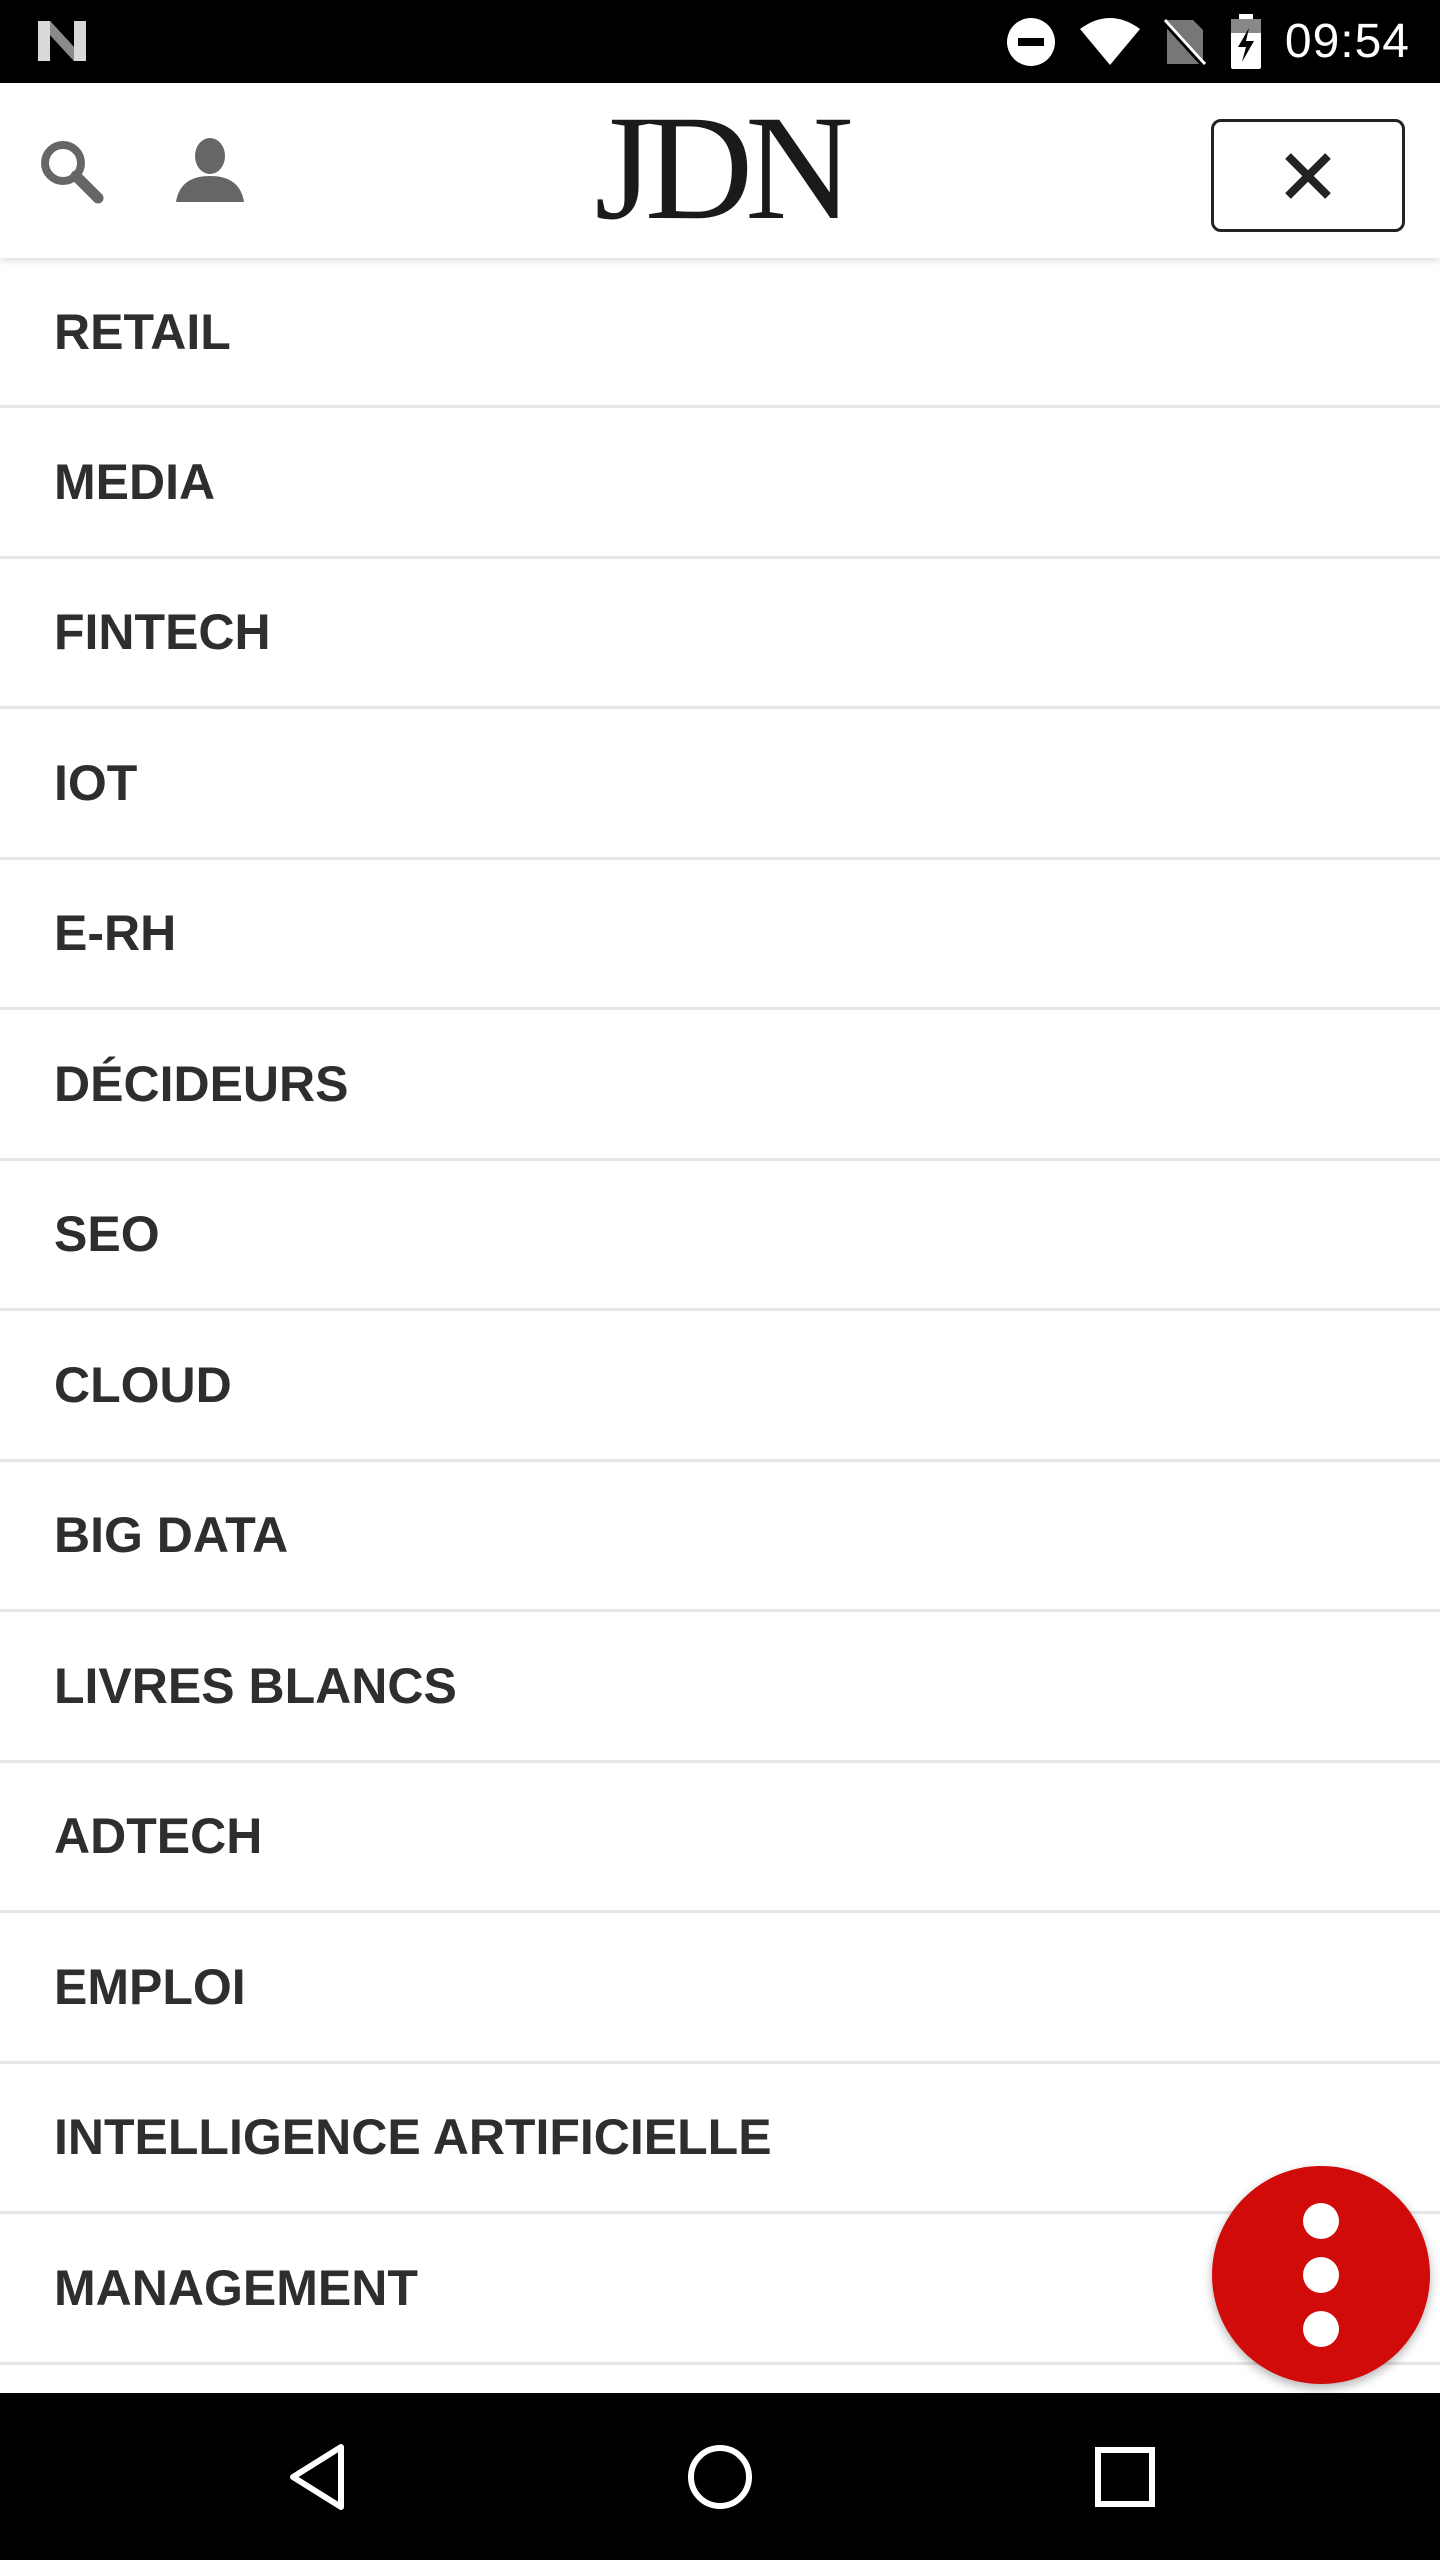  What do you see at coordinates (1184, 43) in the screenshot?
I see `no-sim-icon` at bounding box center [1184, 43].